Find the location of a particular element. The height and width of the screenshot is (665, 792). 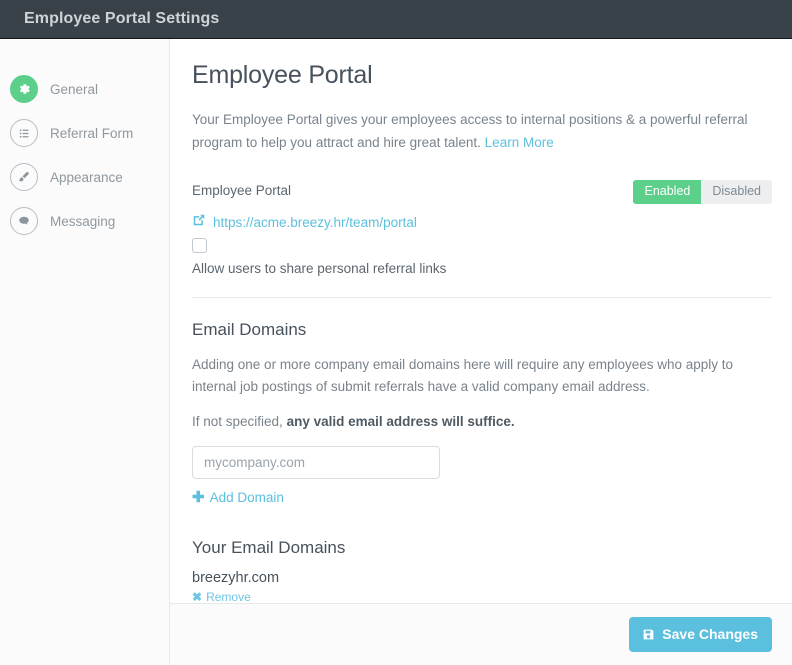

email-domains-title: Email Domains is located at coordinates (249, 329).